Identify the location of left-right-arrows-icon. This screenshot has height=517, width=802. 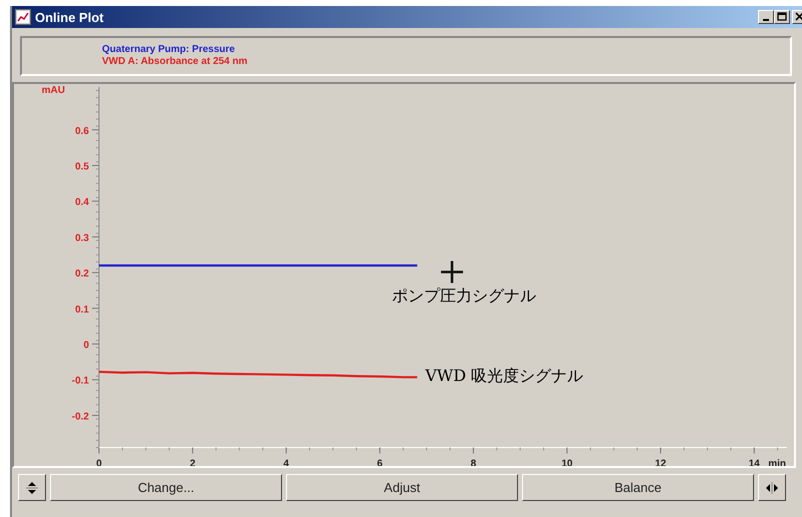
(772, 487).